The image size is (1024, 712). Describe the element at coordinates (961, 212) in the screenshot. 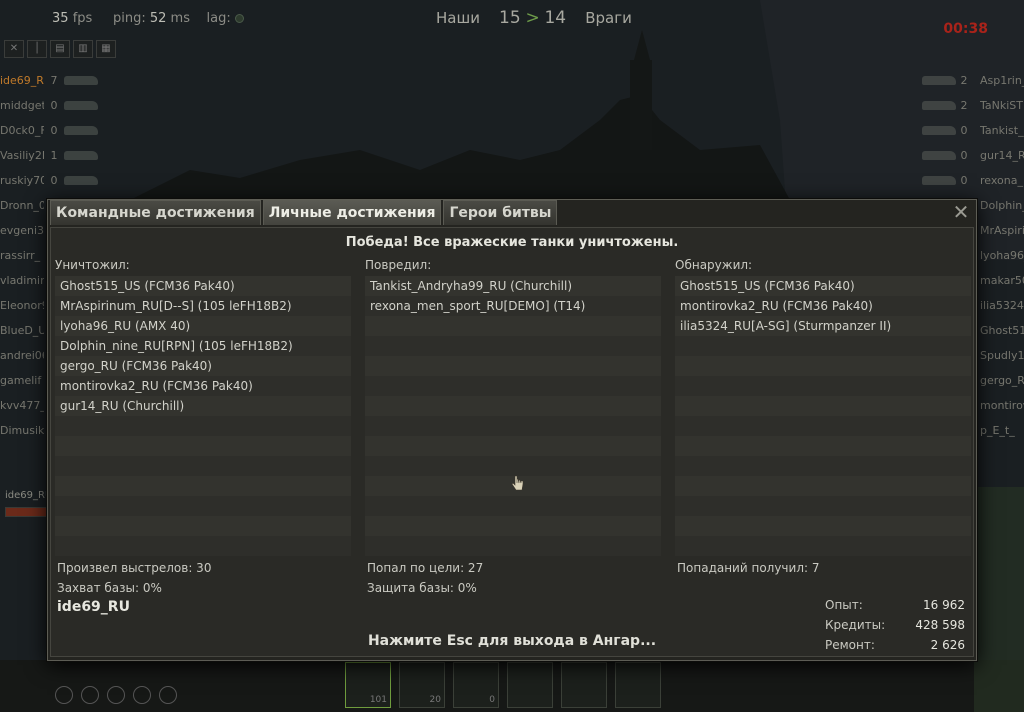

I see `close-icon: ✕` at that location.